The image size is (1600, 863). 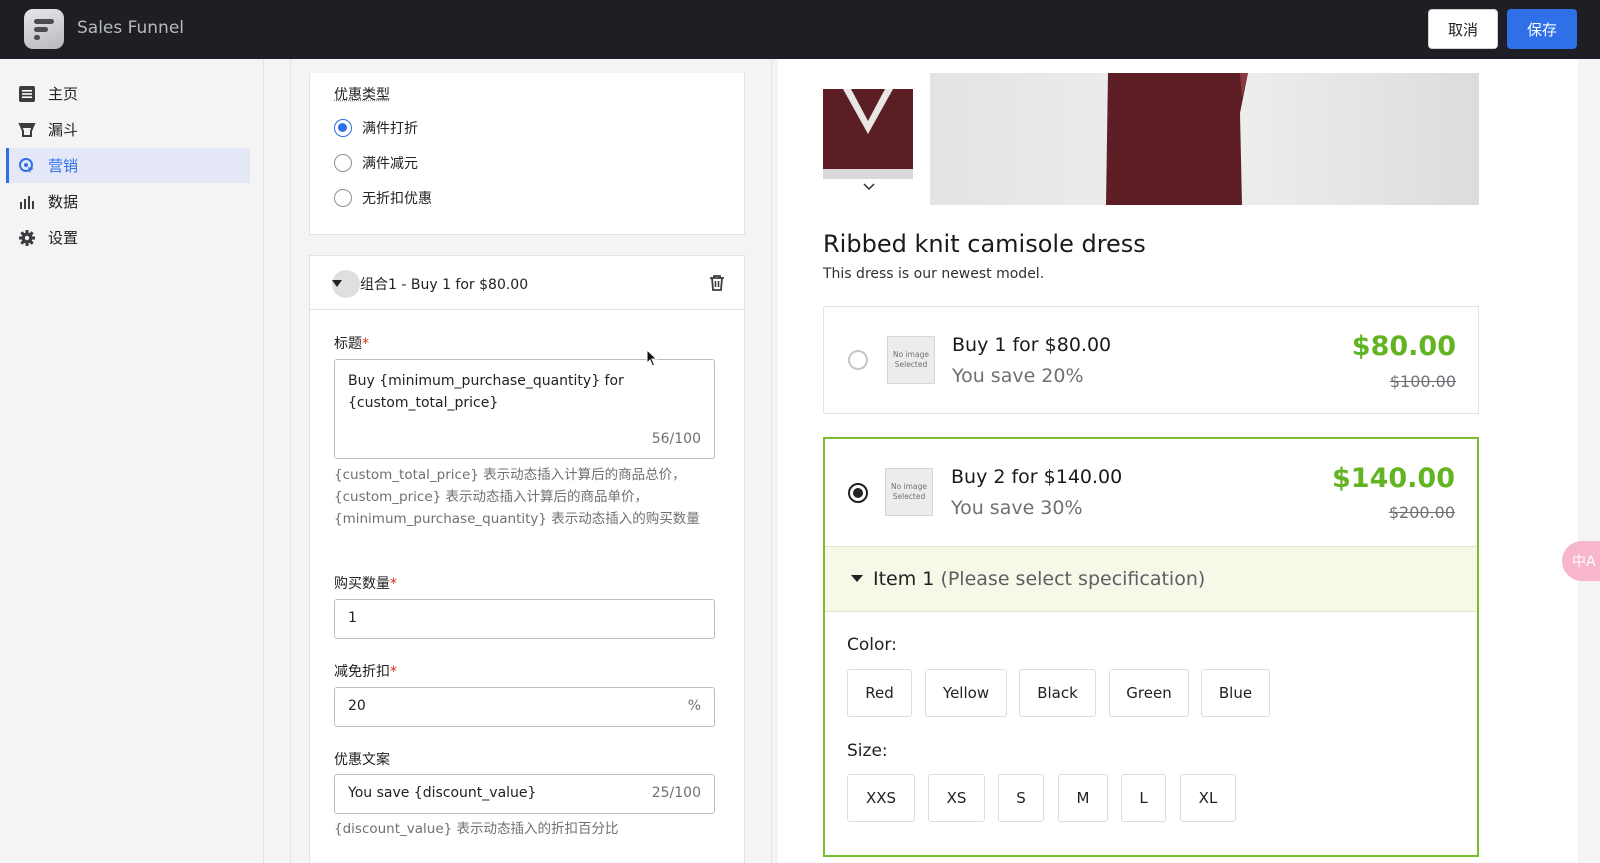 What do you see at coordinates (128, 93) in the screenshot?
I see `sidebar-item-home: 主页` at bounding box center [128, 93].